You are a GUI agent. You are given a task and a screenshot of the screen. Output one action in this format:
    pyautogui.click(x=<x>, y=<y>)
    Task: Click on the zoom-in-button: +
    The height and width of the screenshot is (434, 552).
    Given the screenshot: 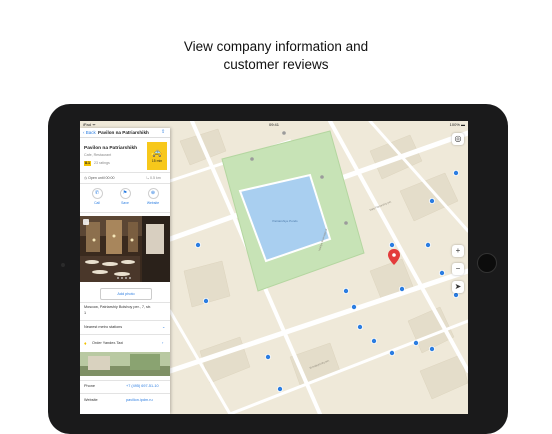 What is the action you would take?
    pyautogui.click(x=458, y=251)
    